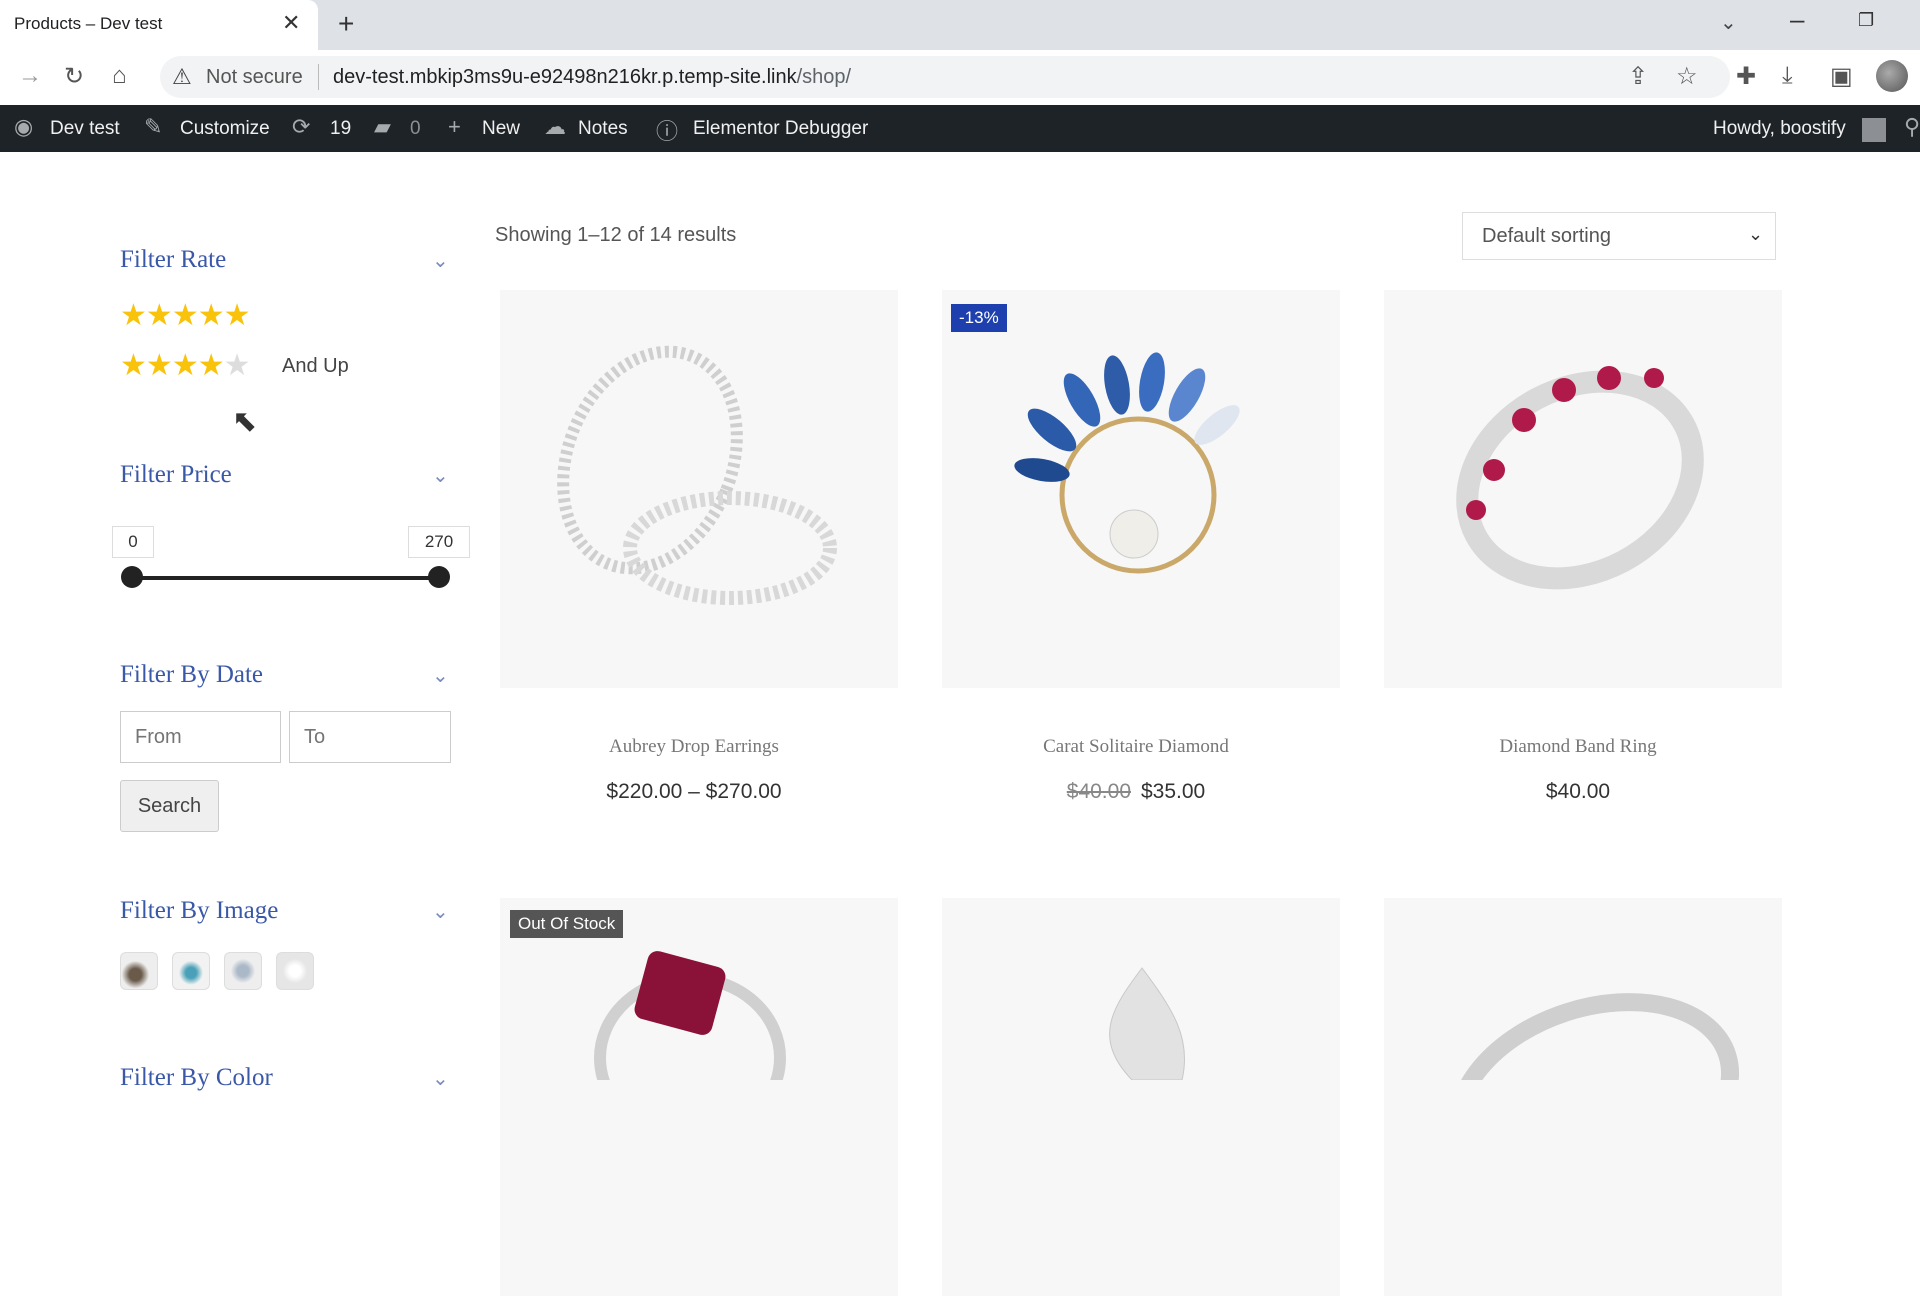 This screenshot has width=1920, height=1296. I want to click on ruby-ring-illustration, so click(1580, 478).